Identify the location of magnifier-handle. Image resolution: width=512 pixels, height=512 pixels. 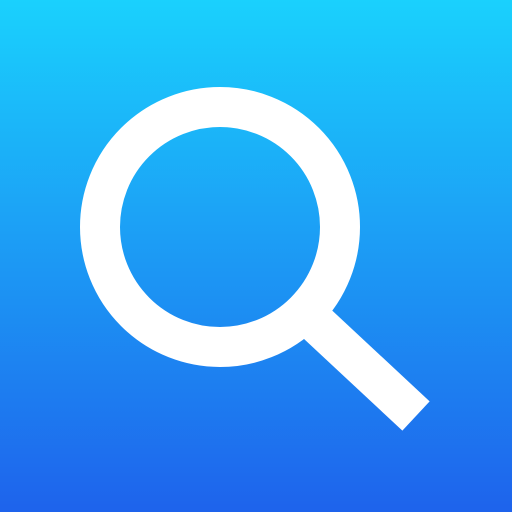
(364, 368).